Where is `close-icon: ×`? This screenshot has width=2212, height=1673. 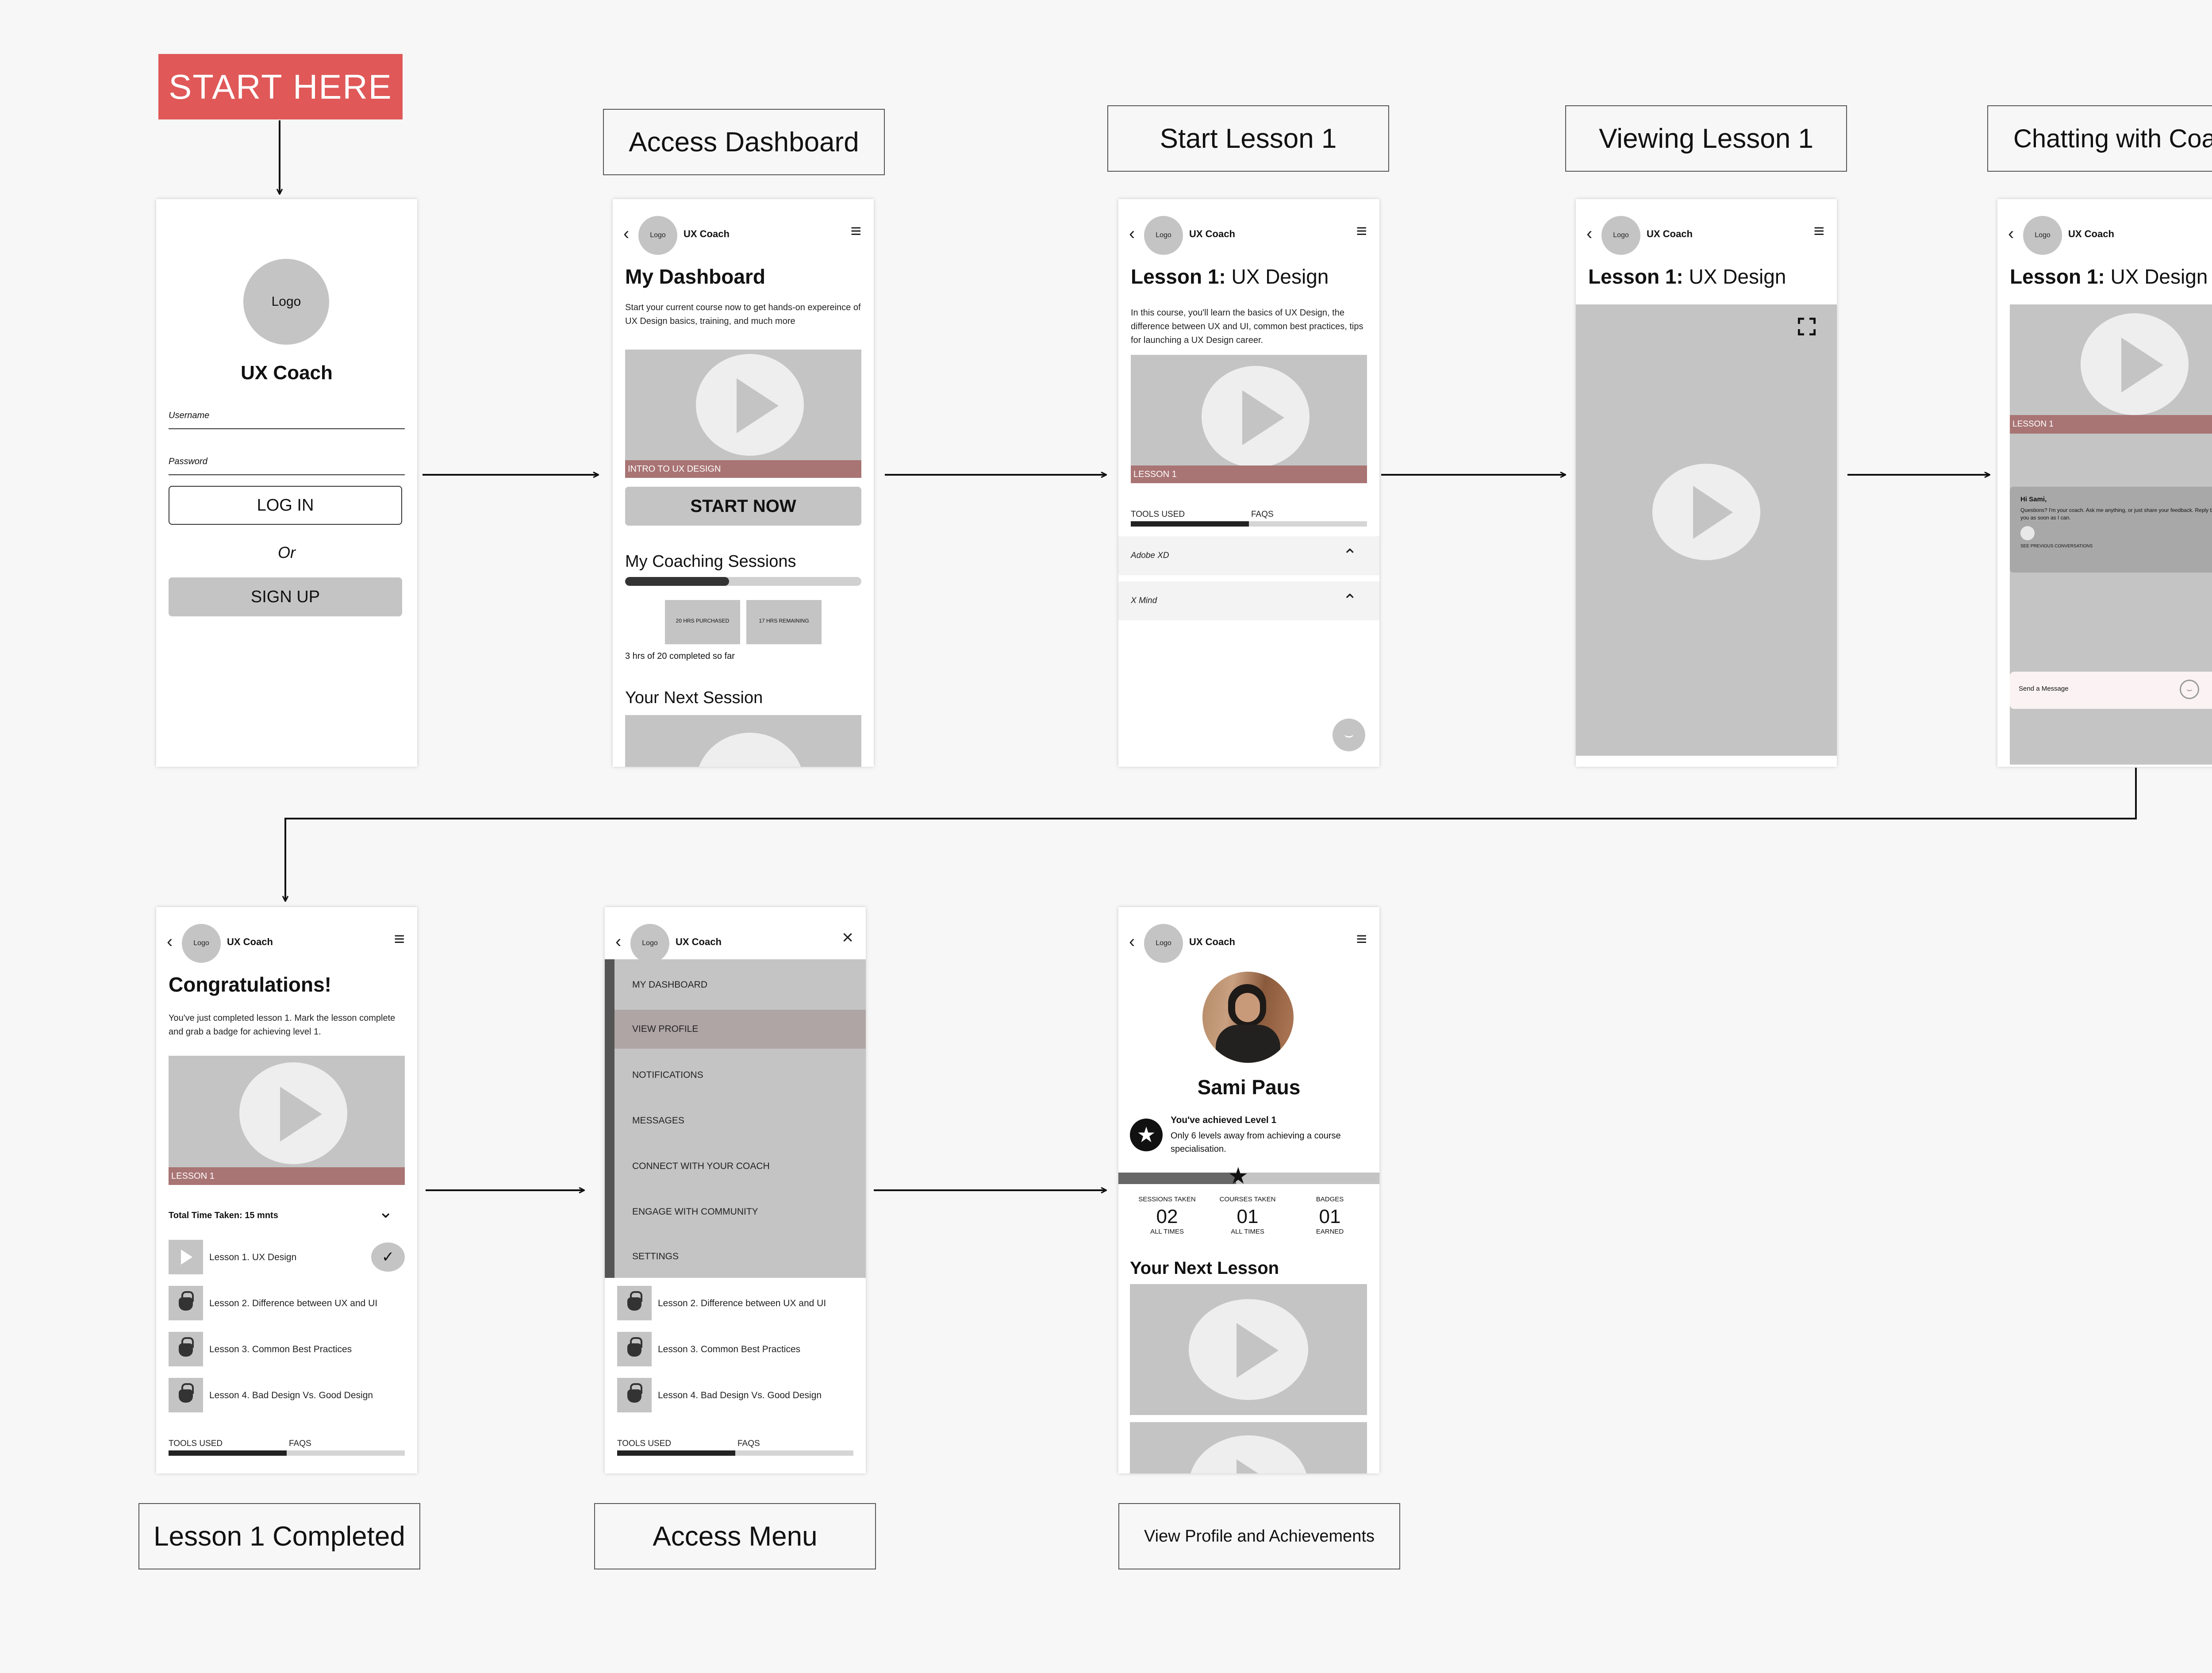
close-icon: × is located at coordinates (848, 938).